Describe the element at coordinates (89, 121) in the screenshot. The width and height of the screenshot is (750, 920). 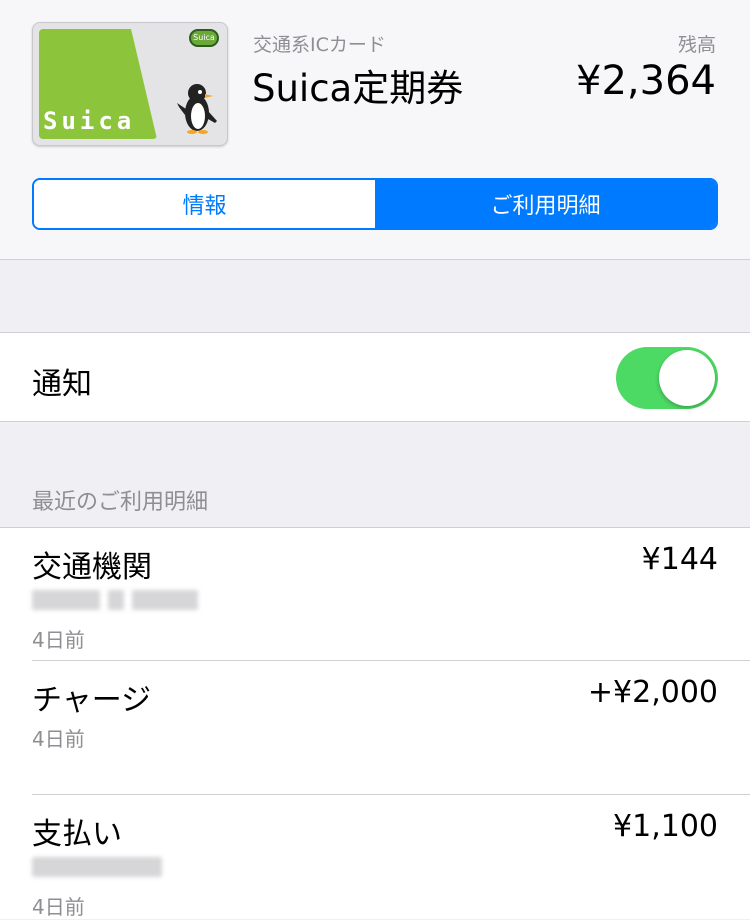
I see `card-logo: Suica` at that location.